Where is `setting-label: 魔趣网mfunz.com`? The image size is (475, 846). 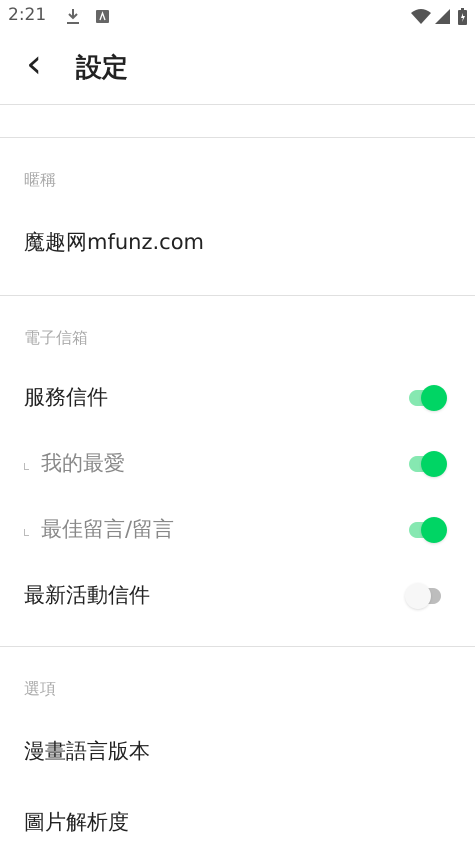
setting-label: 魔趣网mfunz.com is located at coordinates (114, 242).